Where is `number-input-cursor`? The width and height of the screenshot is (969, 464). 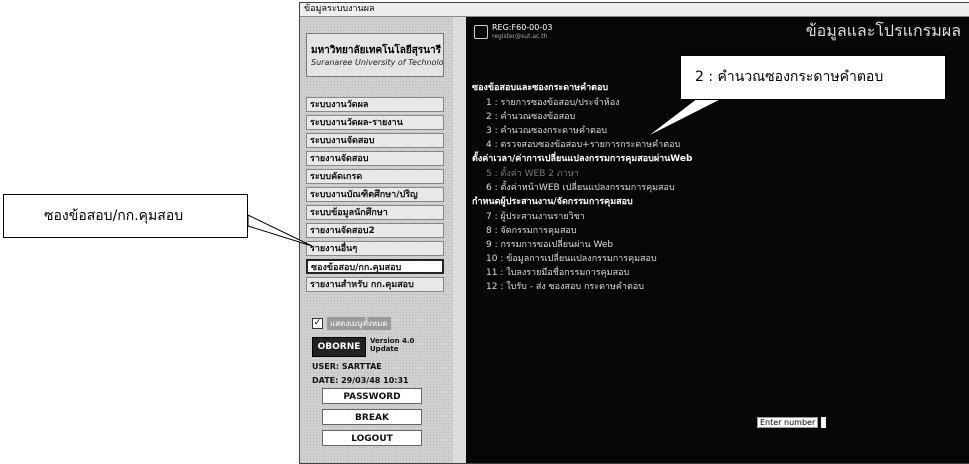 number-input-cursor is located at coordinates (824, 422).